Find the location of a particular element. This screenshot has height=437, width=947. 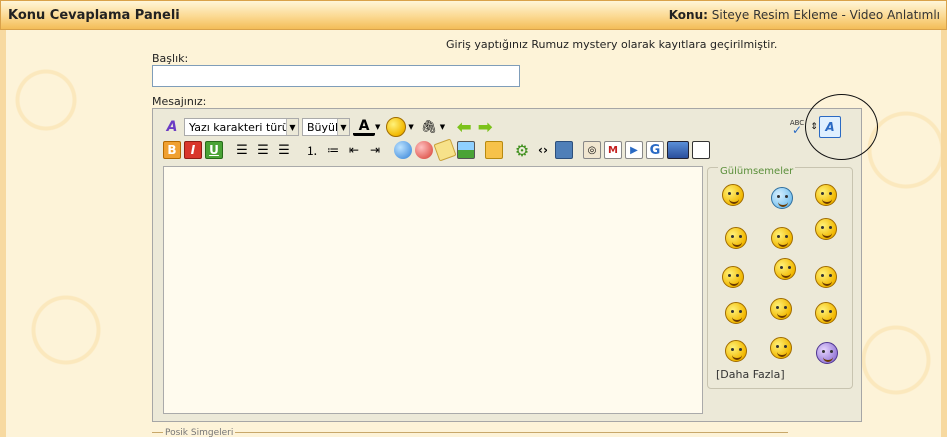

thumbs-cigar-icon is located at coordinates (826, 229).